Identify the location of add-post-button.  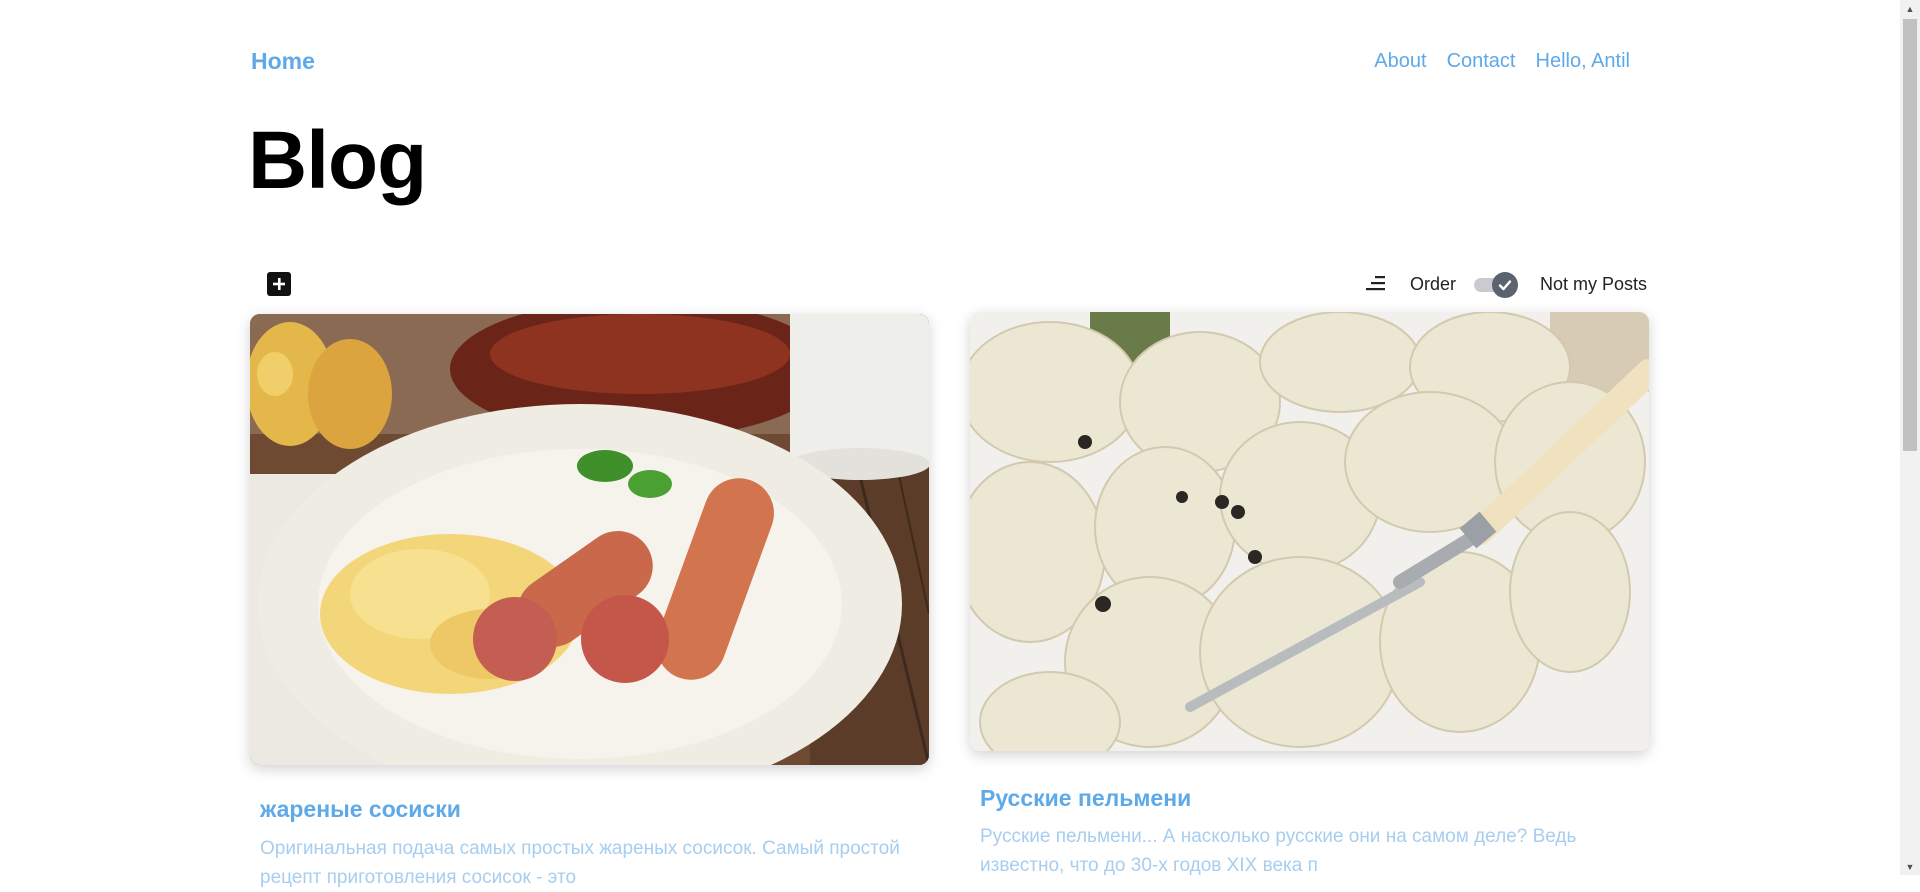
(279, 284).